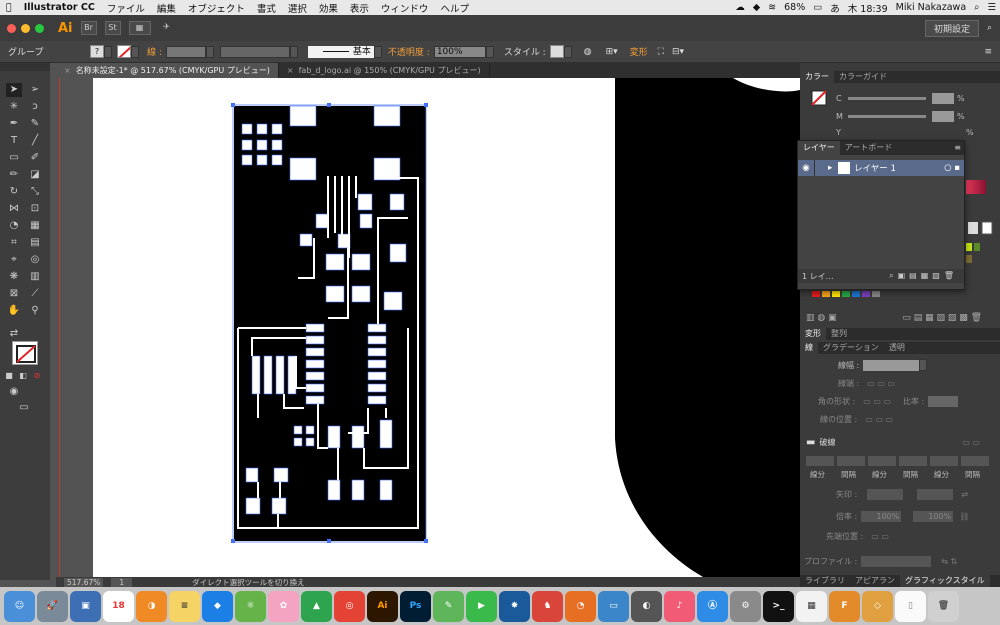 This screenshot has height=625, width=1000. What do you see at coordinates (14, 209) in the screenshot?
I see `width-tool-icon: ⋈` at bounding box center [14, 209].